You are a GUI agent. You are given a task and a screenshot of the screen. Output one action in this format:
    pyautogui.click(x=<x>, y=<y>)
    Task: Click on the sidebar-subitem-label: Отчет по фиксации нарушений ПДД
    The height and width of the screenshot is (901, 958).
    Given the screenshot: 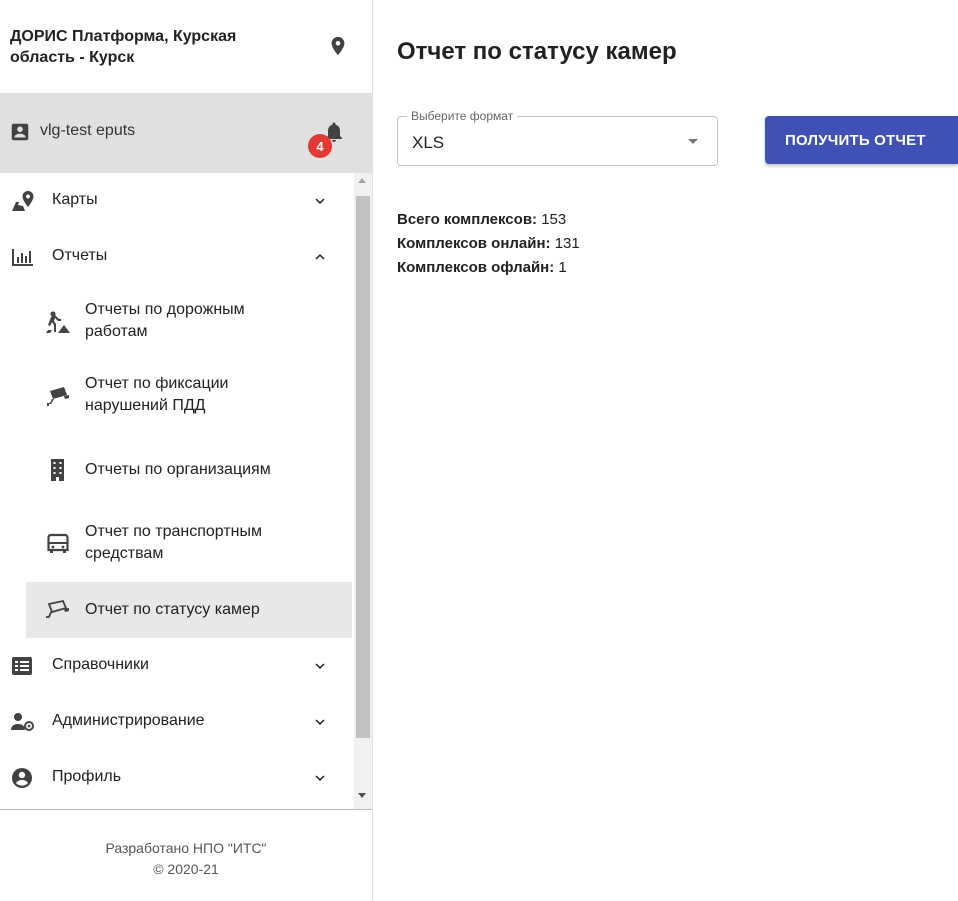 What is the action you would take?
    pyautogui.click(x=157, y=394)
    